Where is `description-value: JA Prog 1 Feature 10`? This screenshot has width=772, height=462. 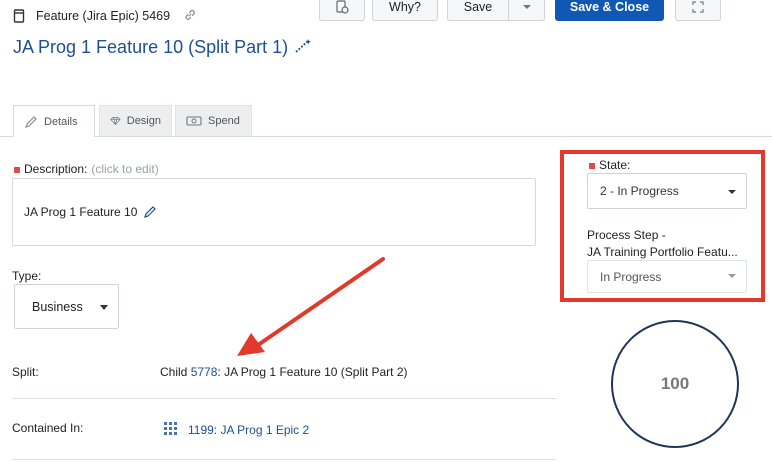 description-value: JA Prog 1 Feature 10 is located at coordinates (81, 212).